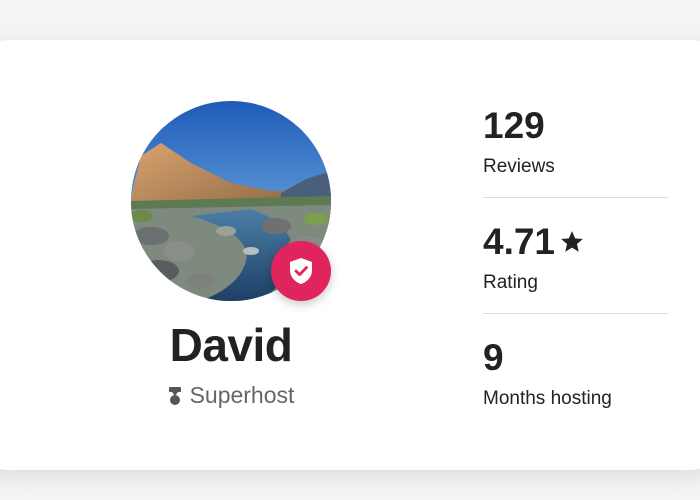  I want to click on rating-value-row: 4.71, so click(575, 242).